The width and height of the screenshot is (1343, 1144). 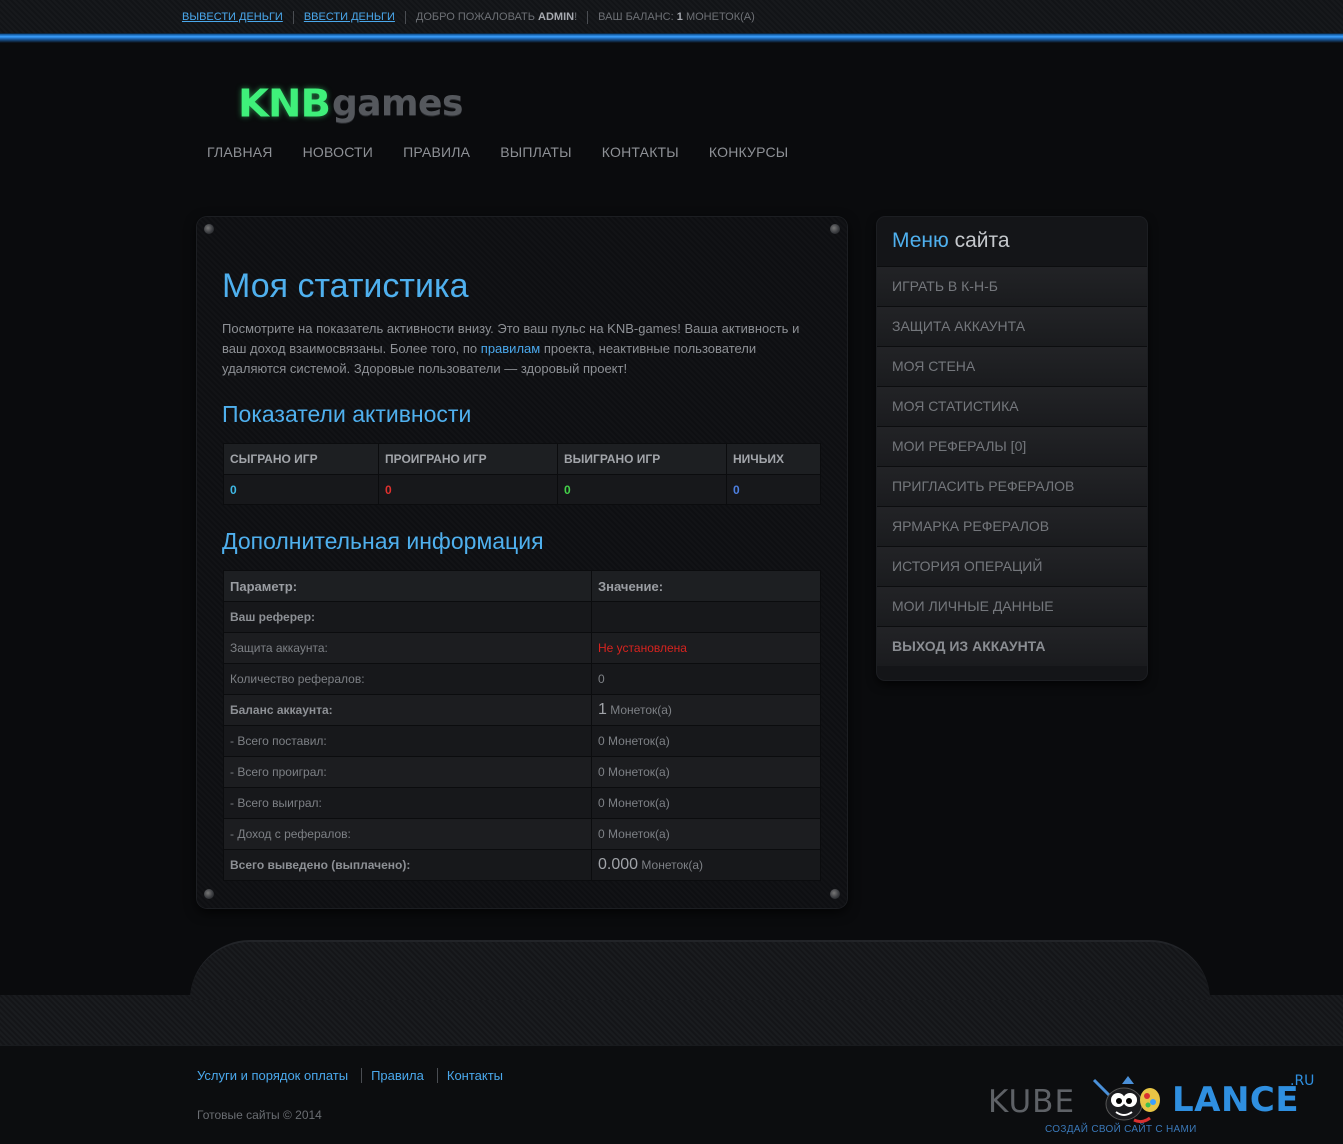 I want to click on balance-text: Ваш баланс: 1 Монеток(а), so click(x=676, y=17).